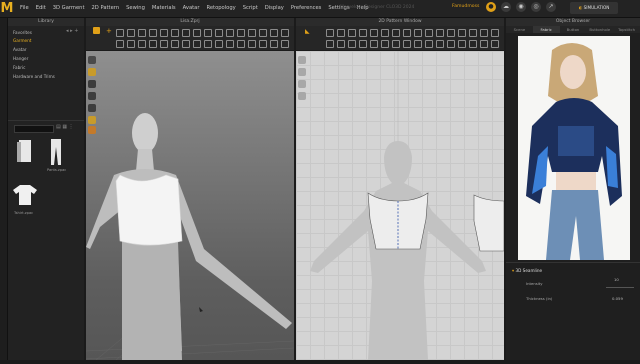 Image resolution: width=640 pixels, height=364 pixels. What do you see at coordinates (302, 84) in the screenshot?
I see `pattern-info-icon` at bounding box center [302, 84].